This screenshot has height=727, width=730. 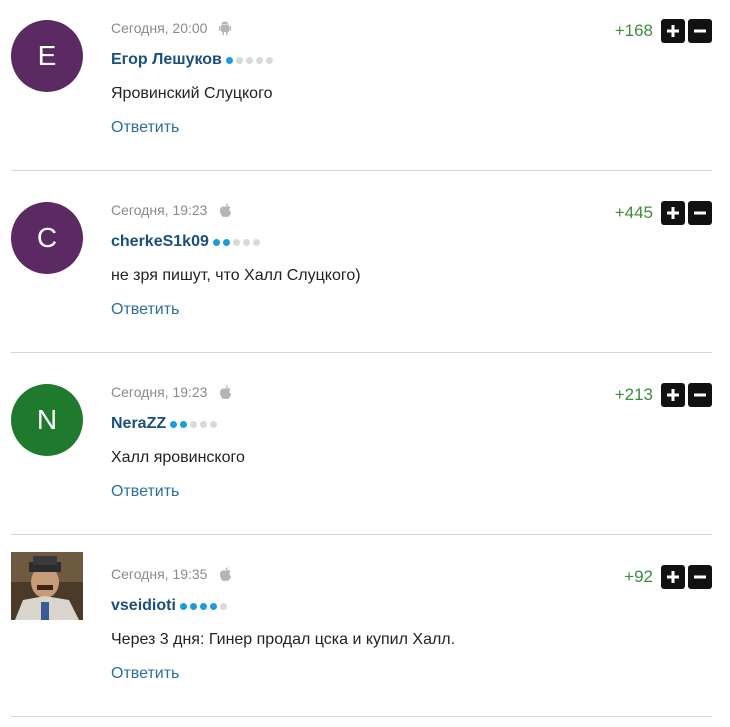 I want to click on author-line: Егор Лешуков, so click(x=192, y=60).